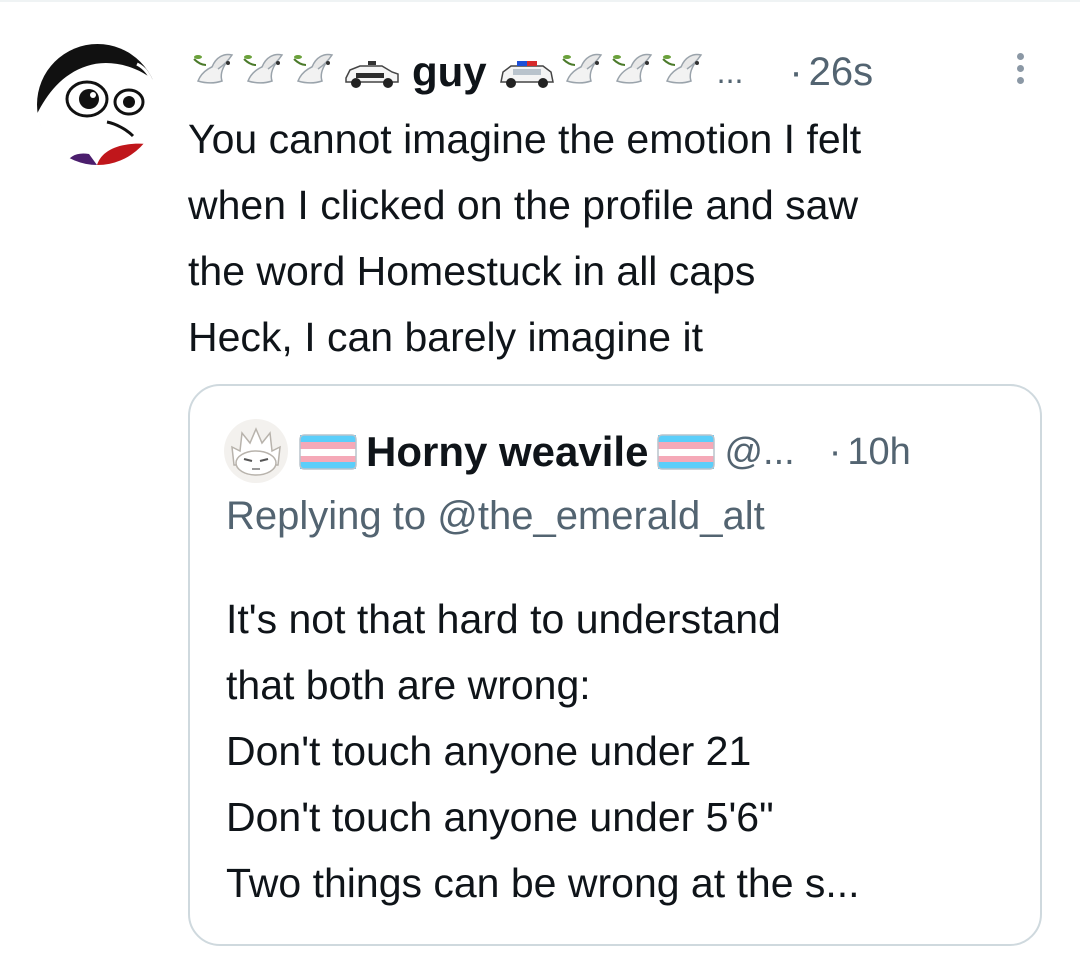 This screenshot has height=959, width=1080. I want to click on display-name: guy, so click(449, 72).